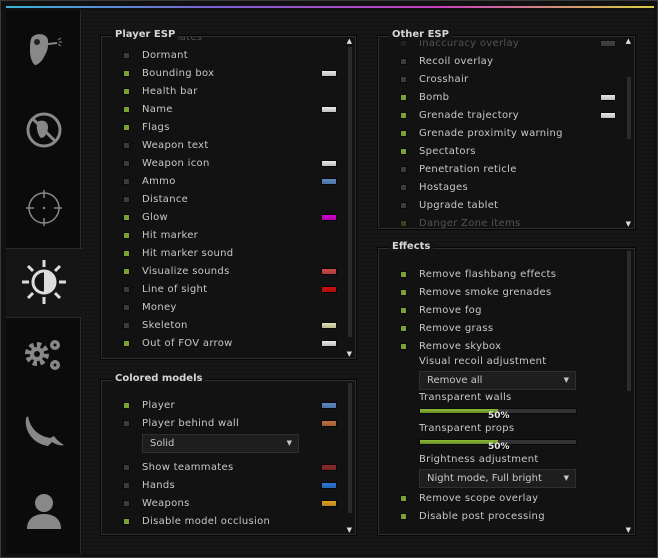  What do you see at coordinates (159, 485) in the screenshot?
I see `option-label: Hands` at bounding box center [159, 485].